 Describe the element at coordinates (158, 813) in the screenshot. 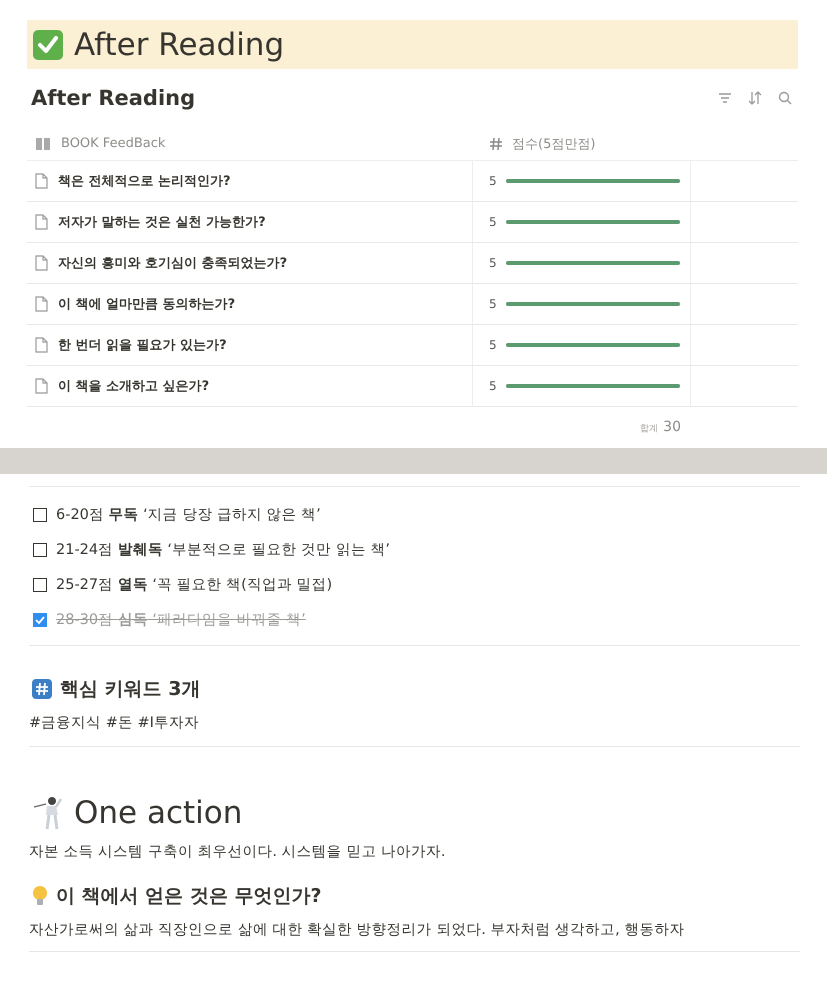

I see `section-heading: One action` at that location.